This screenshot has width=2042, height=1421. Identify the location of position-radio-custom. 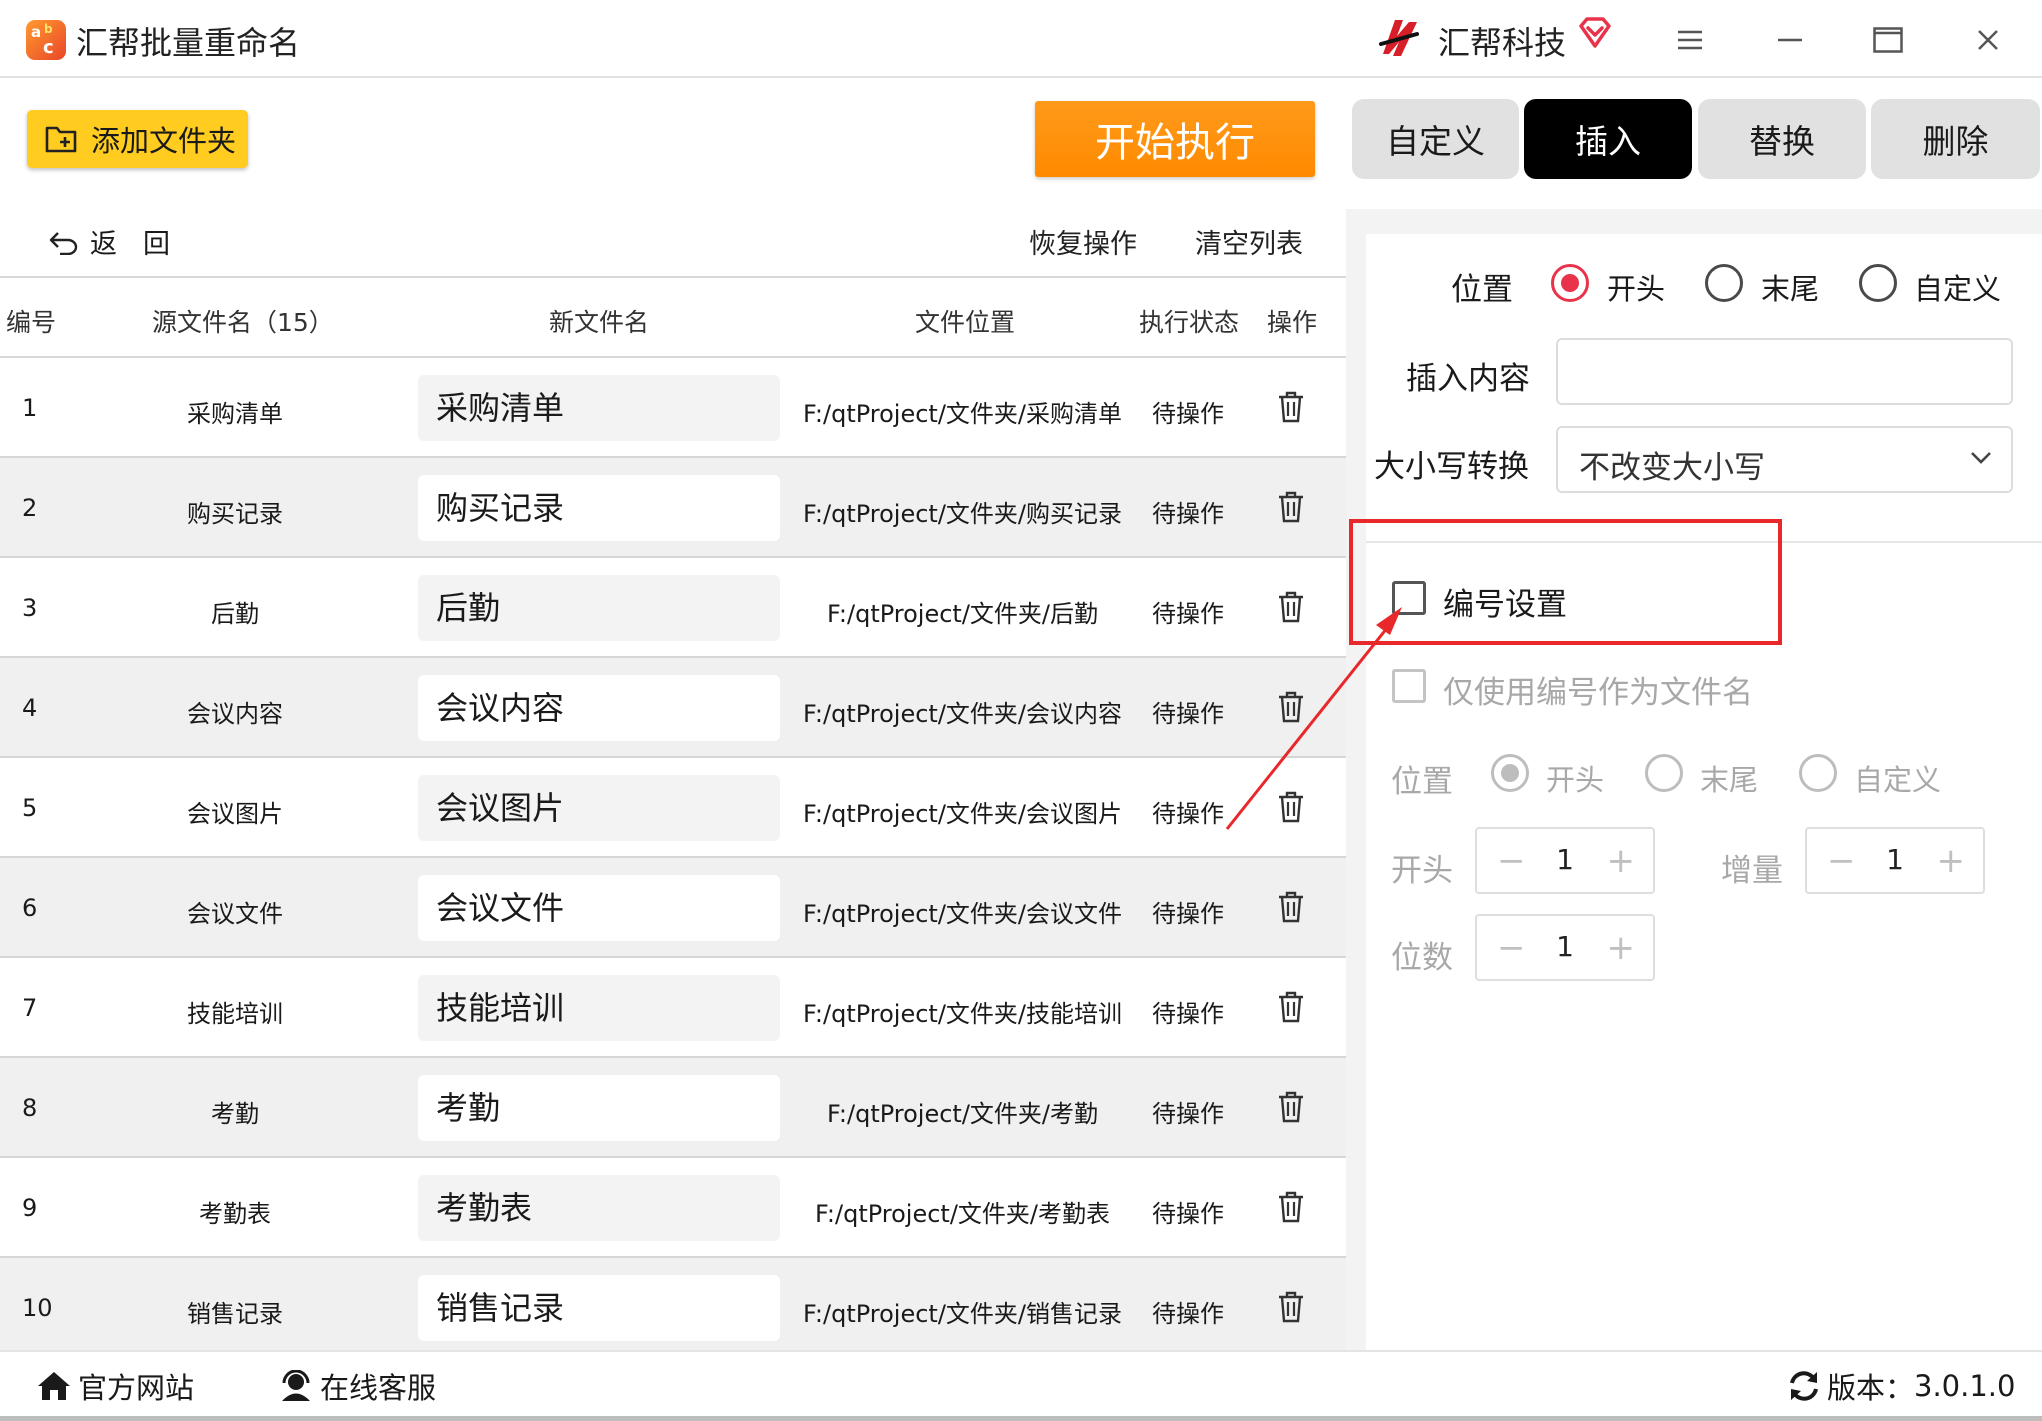
(1878, 283).